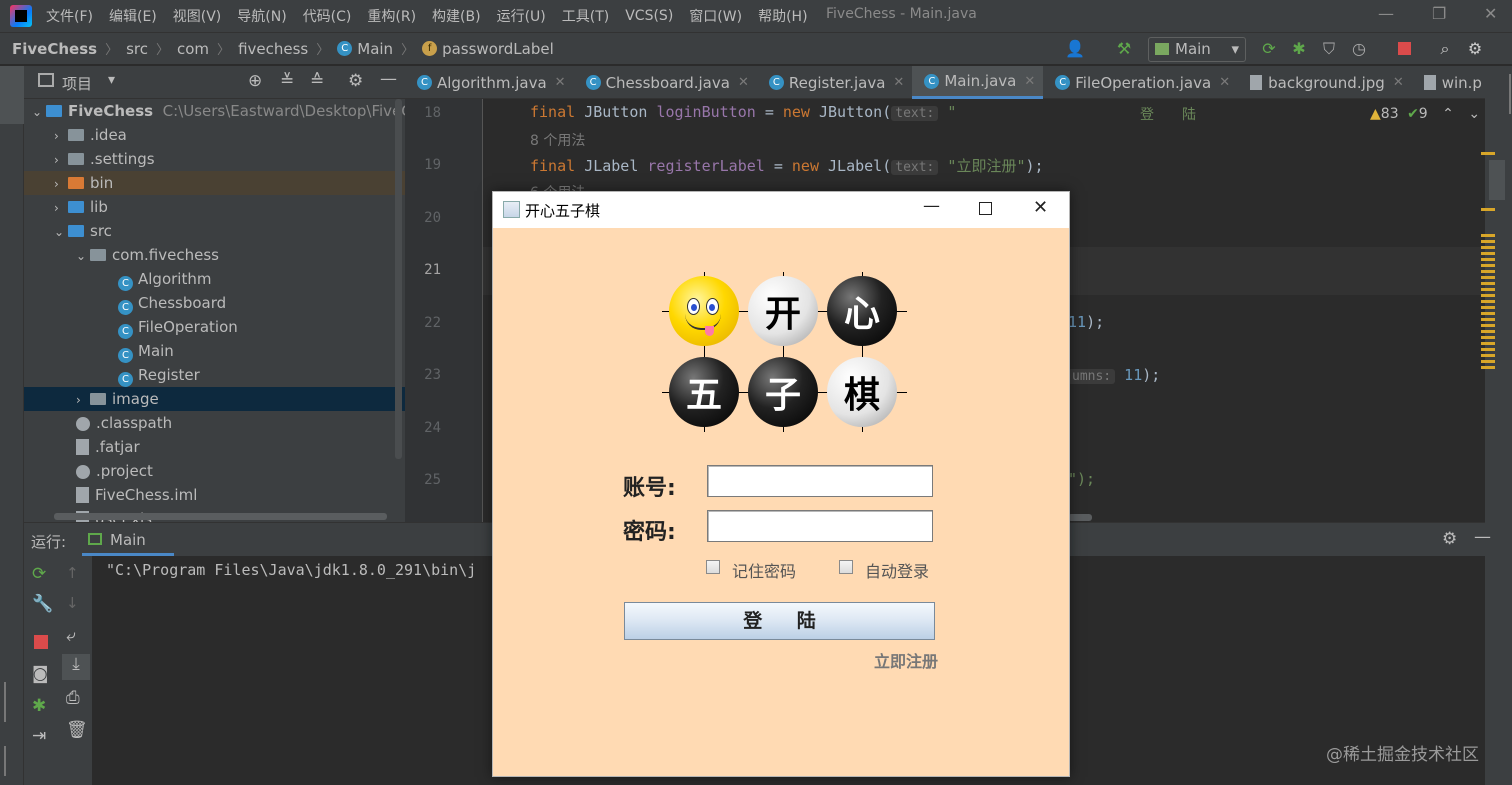 This screenshot has width=1512, height=785. What do you see at coordinates (128, 539) in the screenshot?
I see `run-tab-main: Main` at bounding box center [128, 539].